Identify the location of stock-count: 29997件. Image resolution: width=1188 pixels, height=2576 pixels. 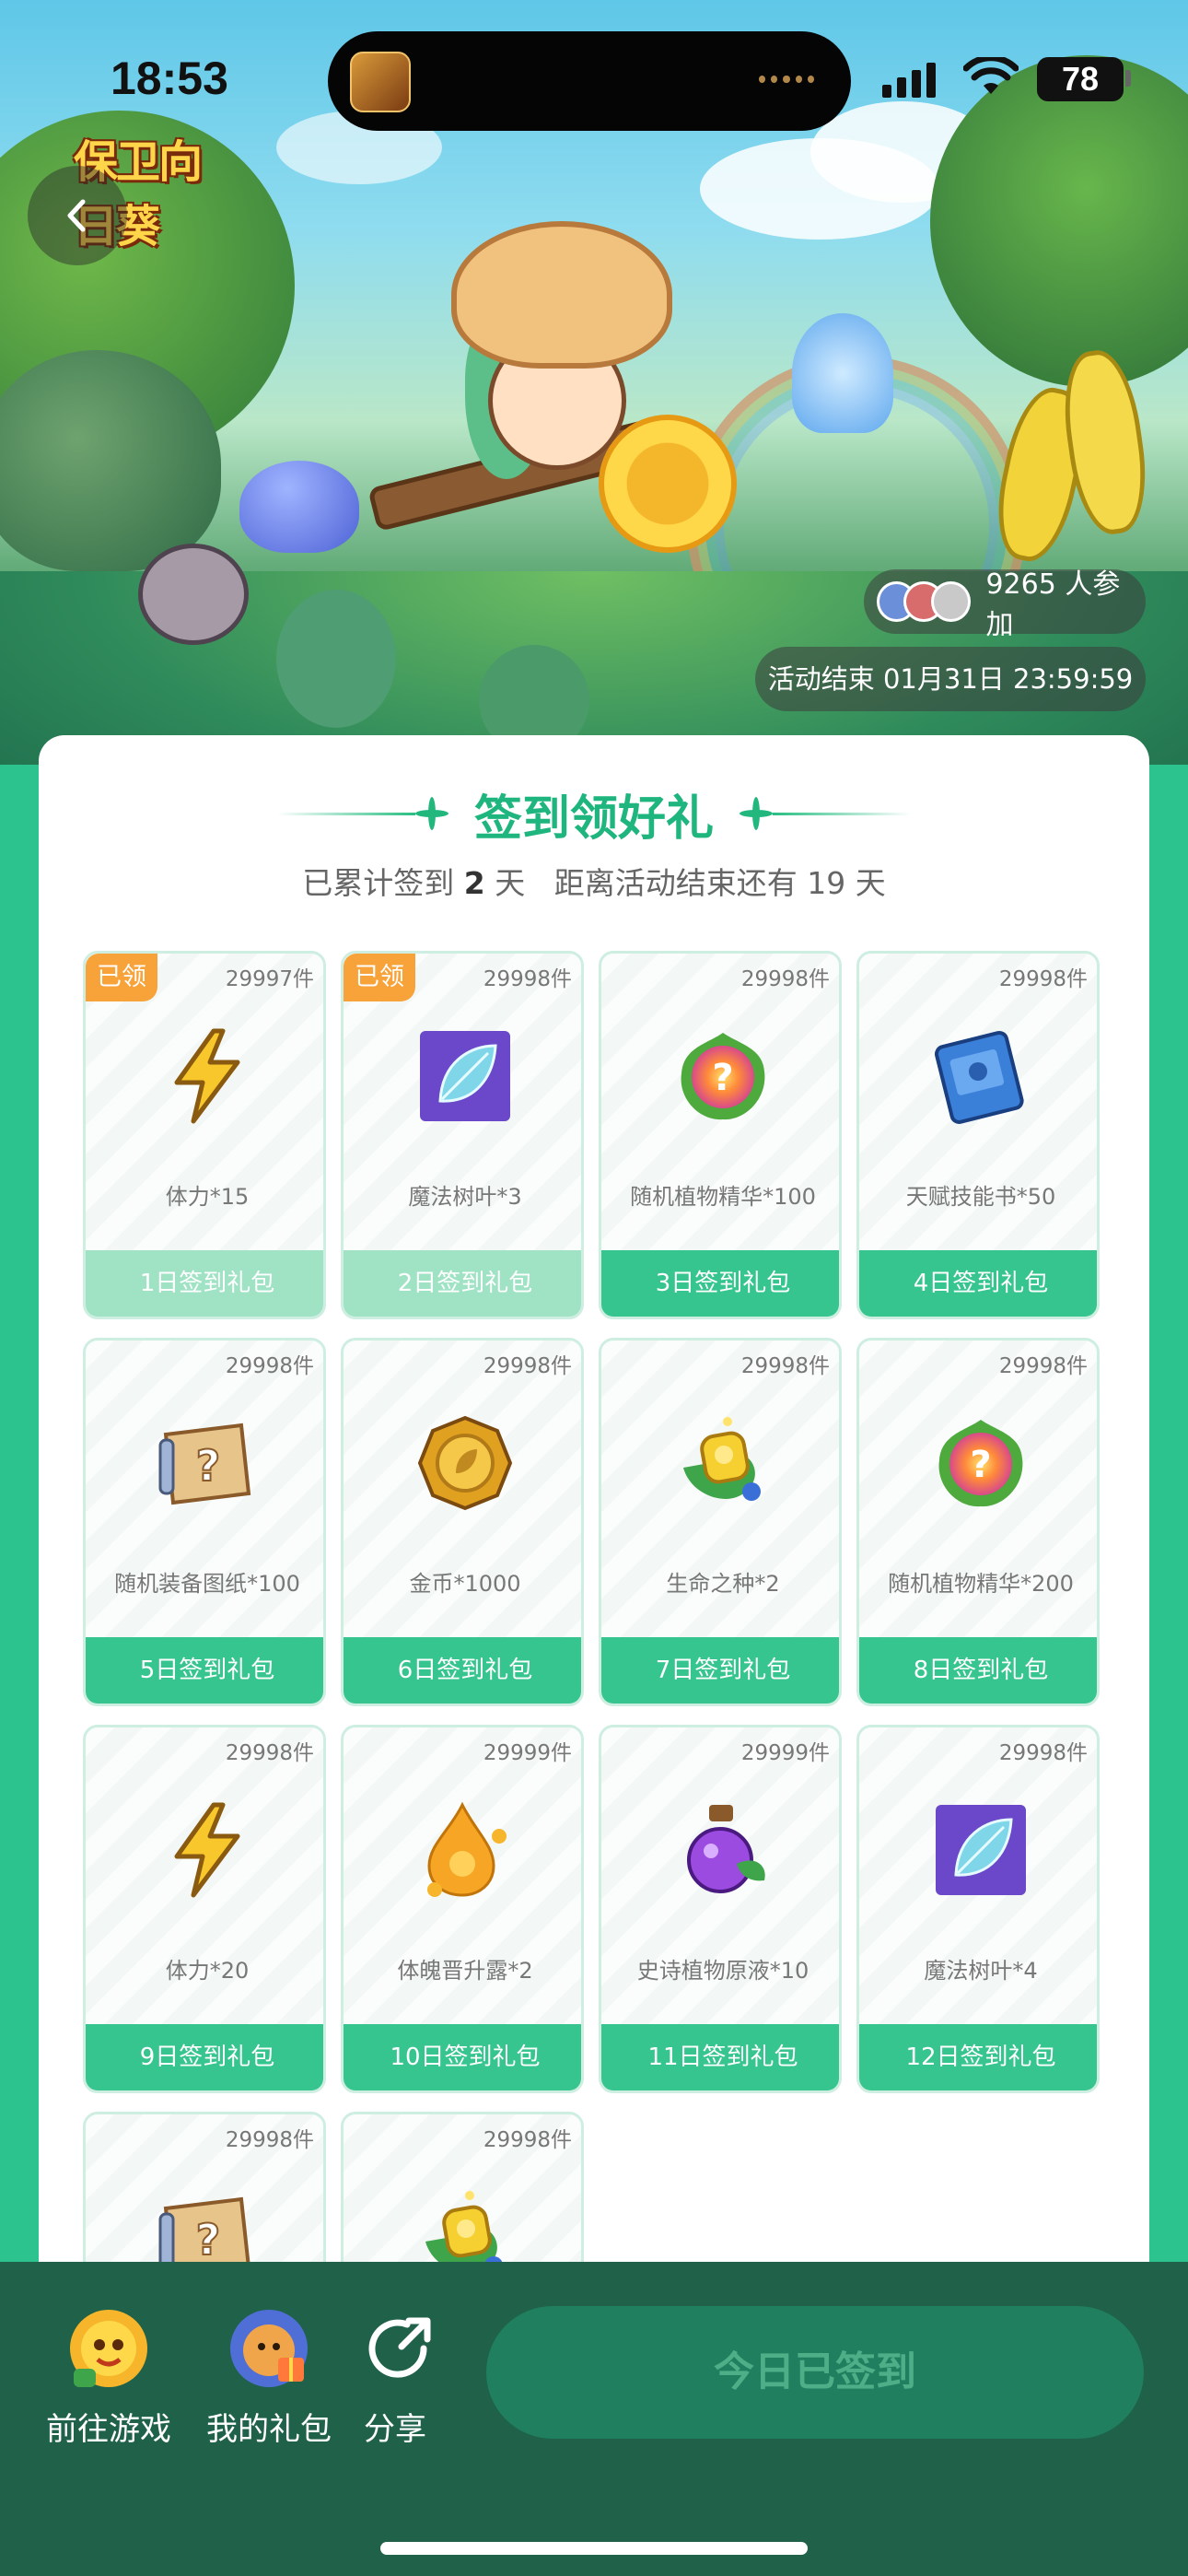
(269, 979).